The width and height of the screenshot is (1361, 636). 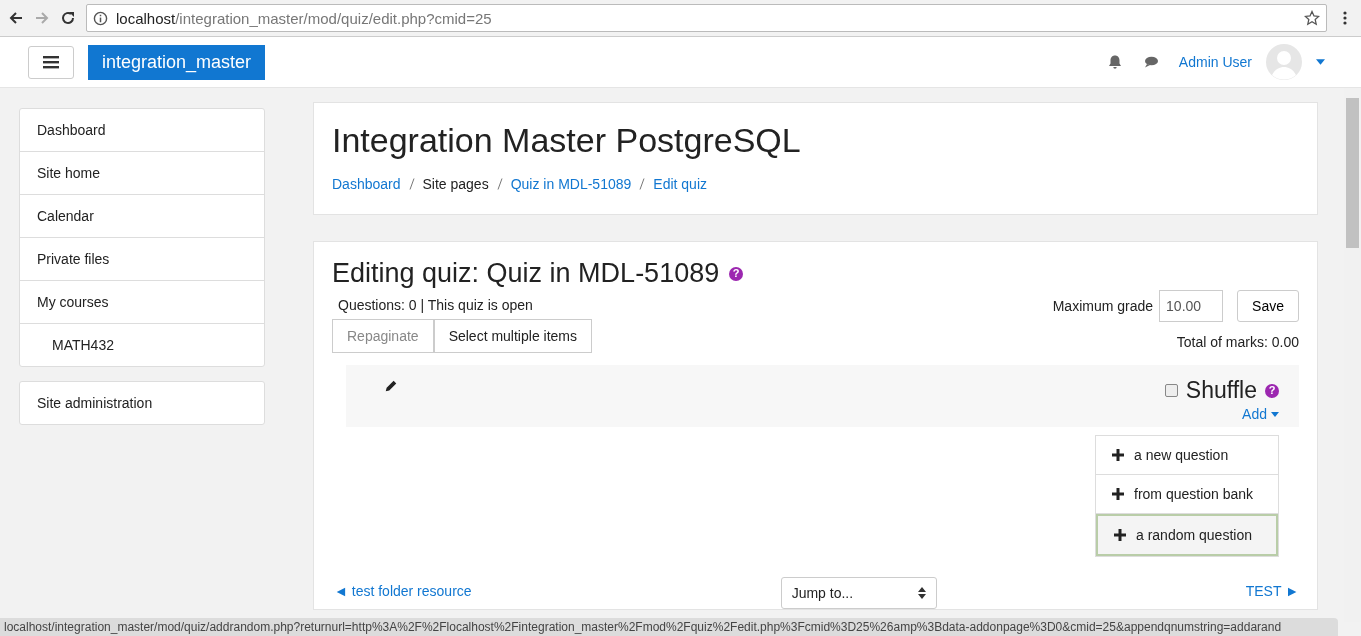 I want to click on chat-icon, so click(x=1150, y=62).